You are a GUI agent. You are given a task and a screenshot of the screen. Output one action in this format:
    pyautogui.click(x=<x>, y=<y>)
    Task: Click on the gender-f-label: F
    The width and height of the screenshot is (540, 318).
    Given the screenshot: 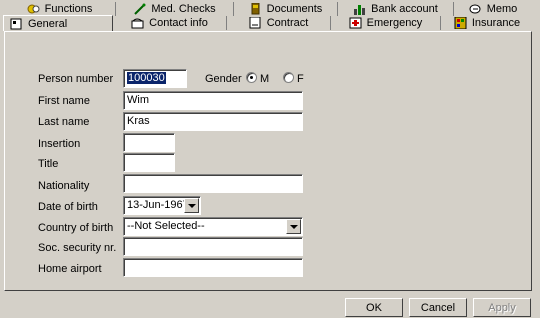 What is the action you would take?
    pyautogui.click(x=300, y=79)
    